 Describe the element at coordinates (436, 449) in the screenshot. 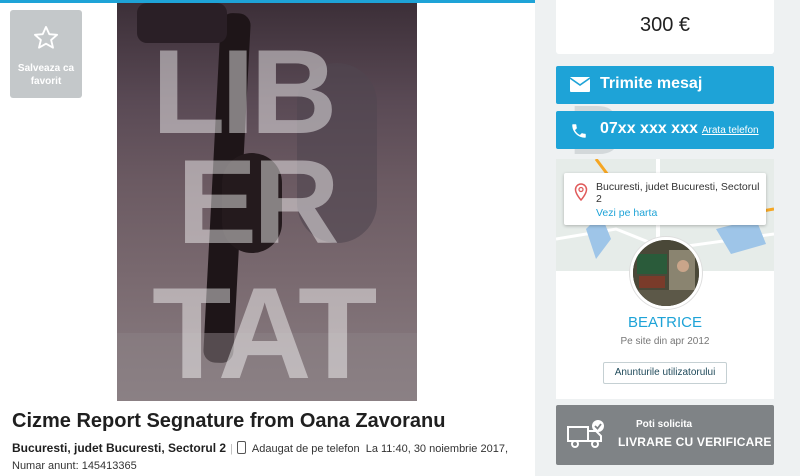

I see `added-at: La 11:40, 30 noiembrie 2017,` at that location.